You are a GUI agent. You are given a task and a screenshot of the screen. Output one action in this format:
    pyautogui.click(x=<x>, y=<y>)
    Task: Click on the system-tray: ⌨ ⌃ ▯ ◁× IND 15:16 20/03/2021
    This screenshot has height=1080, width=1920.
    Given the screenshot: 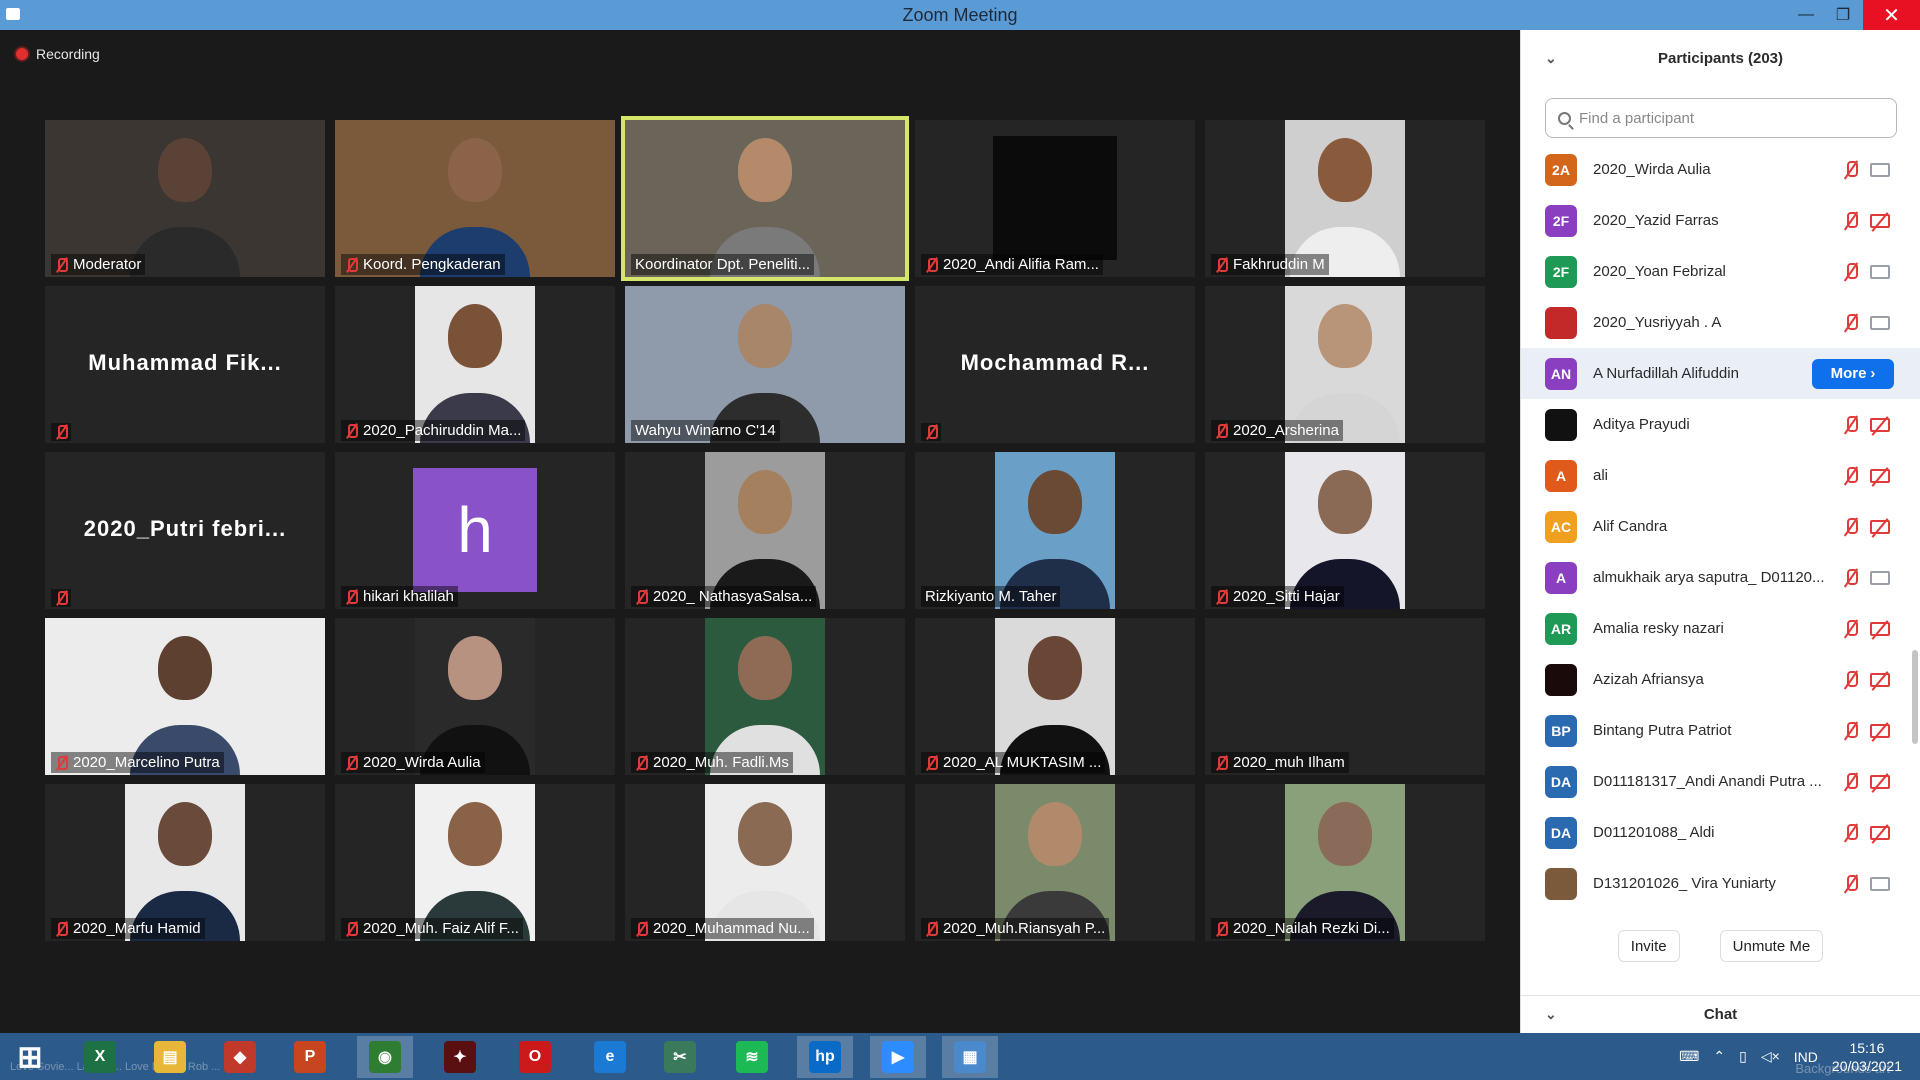 What is the action you would take?
    pyautogui.click(x=1799, y=1056)
    